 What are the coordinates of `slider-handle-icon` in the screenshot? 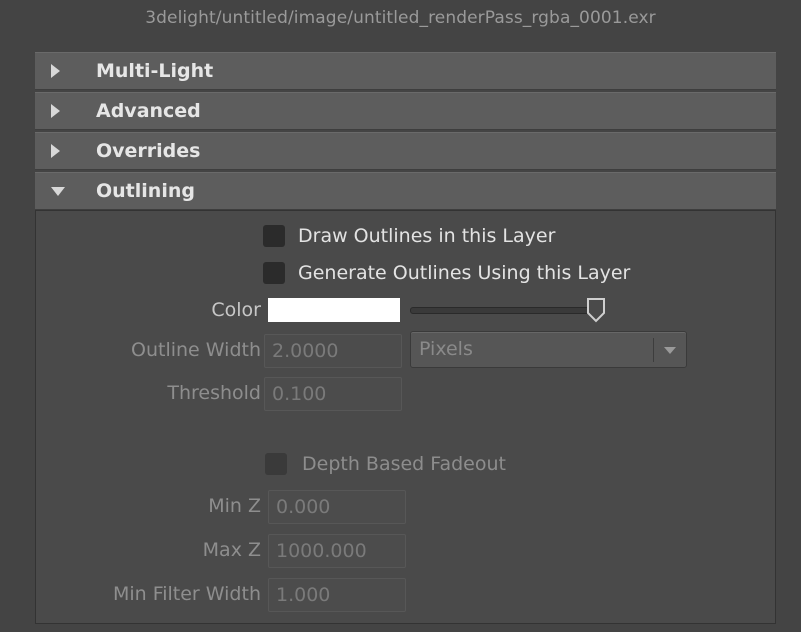 It's located at (596, 310).